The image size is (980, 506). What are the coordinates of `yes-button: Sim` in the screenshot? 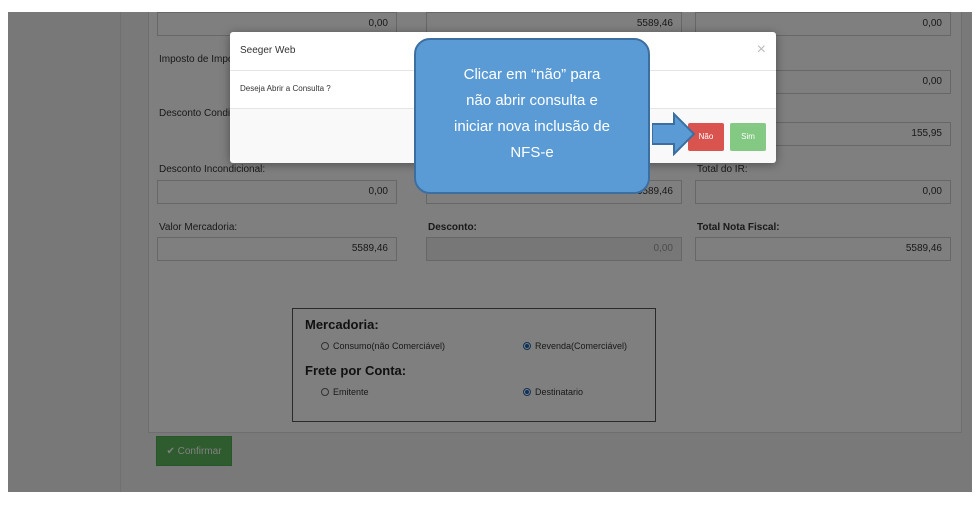 It's located at (748, 137).